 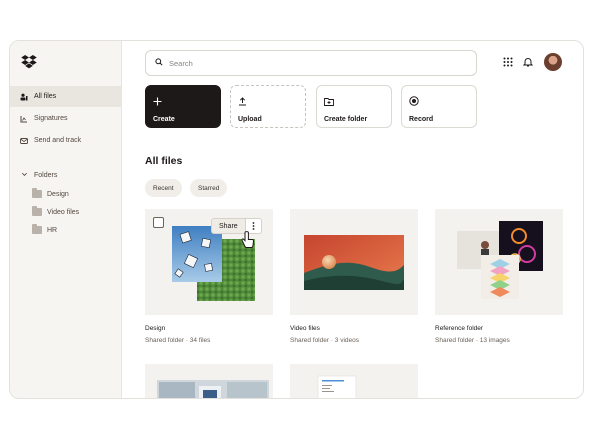 What do you see at coordinates (164, 161) in the screenshot?
I see `page-title: All files` at bounding box center [164, 161].